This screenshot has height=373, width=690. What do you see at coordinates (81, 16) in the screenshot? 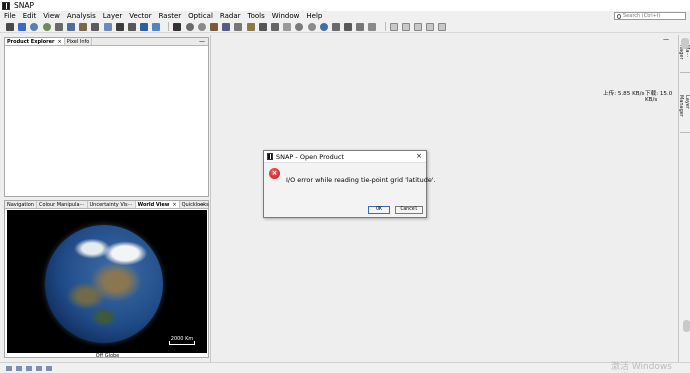
I see `menu-analysis: Analysis` at bounding box center [81, 16].